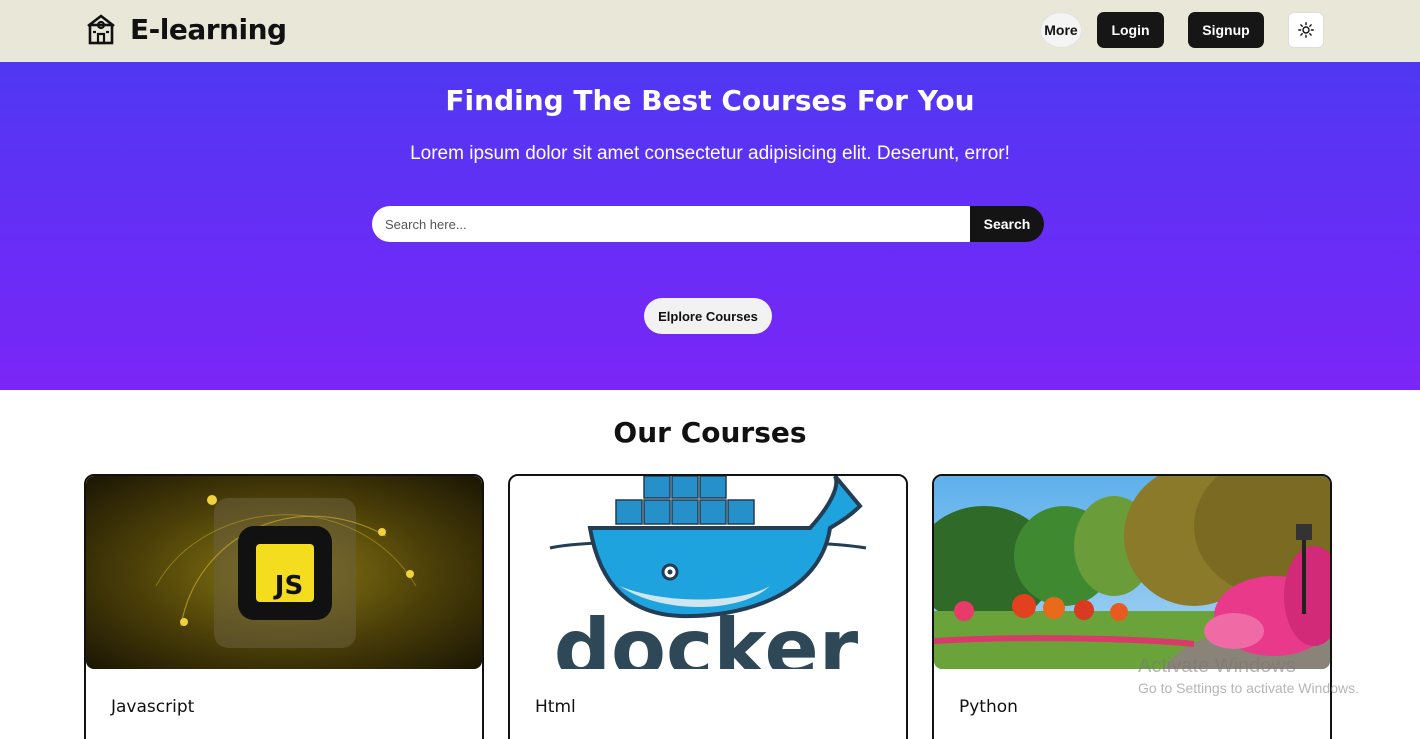 This screenshot has height=739, width=1420. I want to click on sun-icon, so click(1306, 30).